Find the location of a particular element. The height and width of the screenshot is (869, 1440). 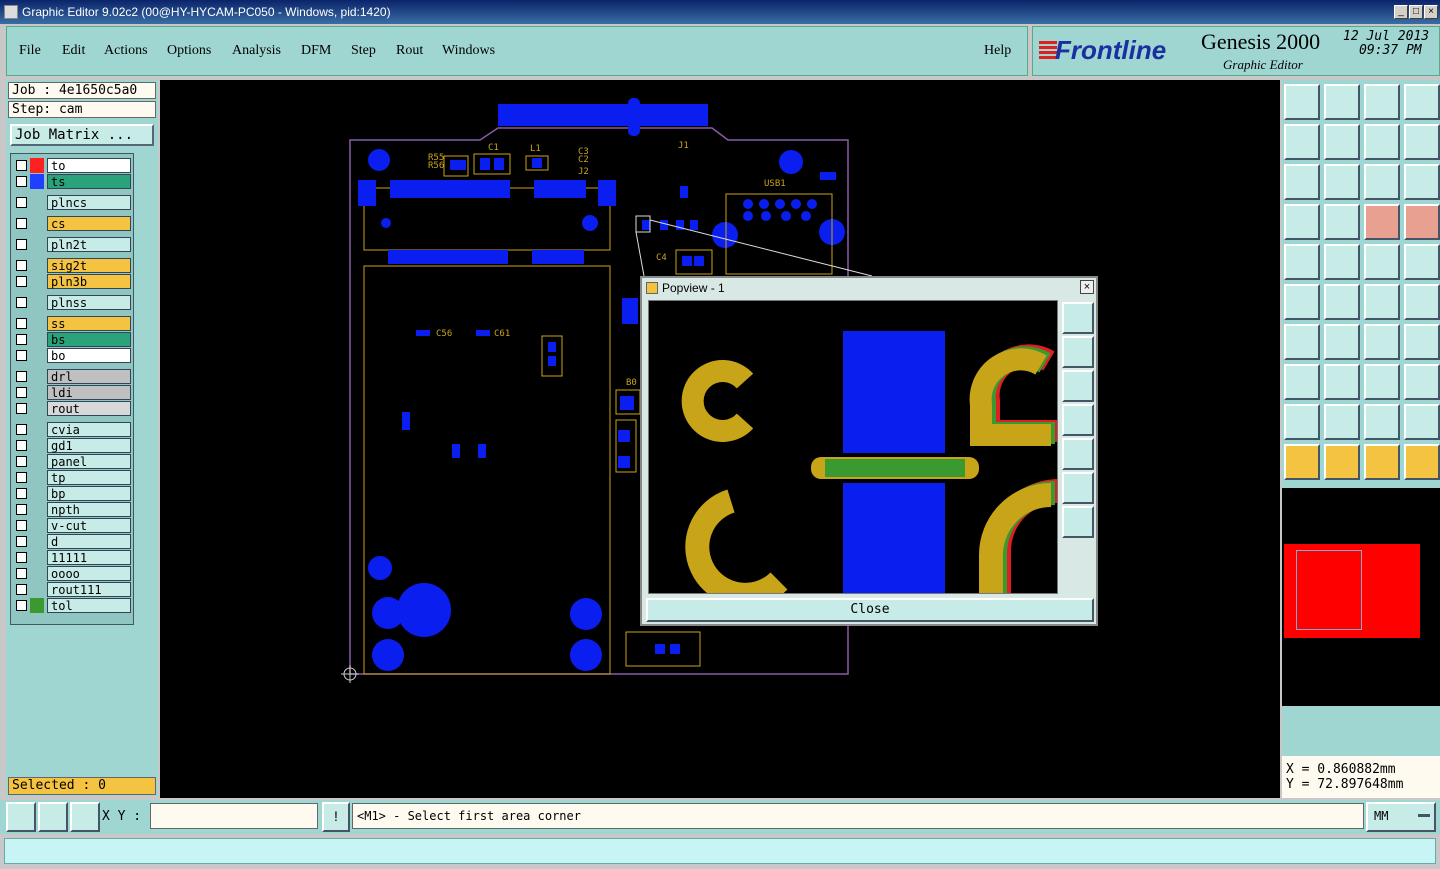

layer-name: ts is located at coordinates (89, 181).